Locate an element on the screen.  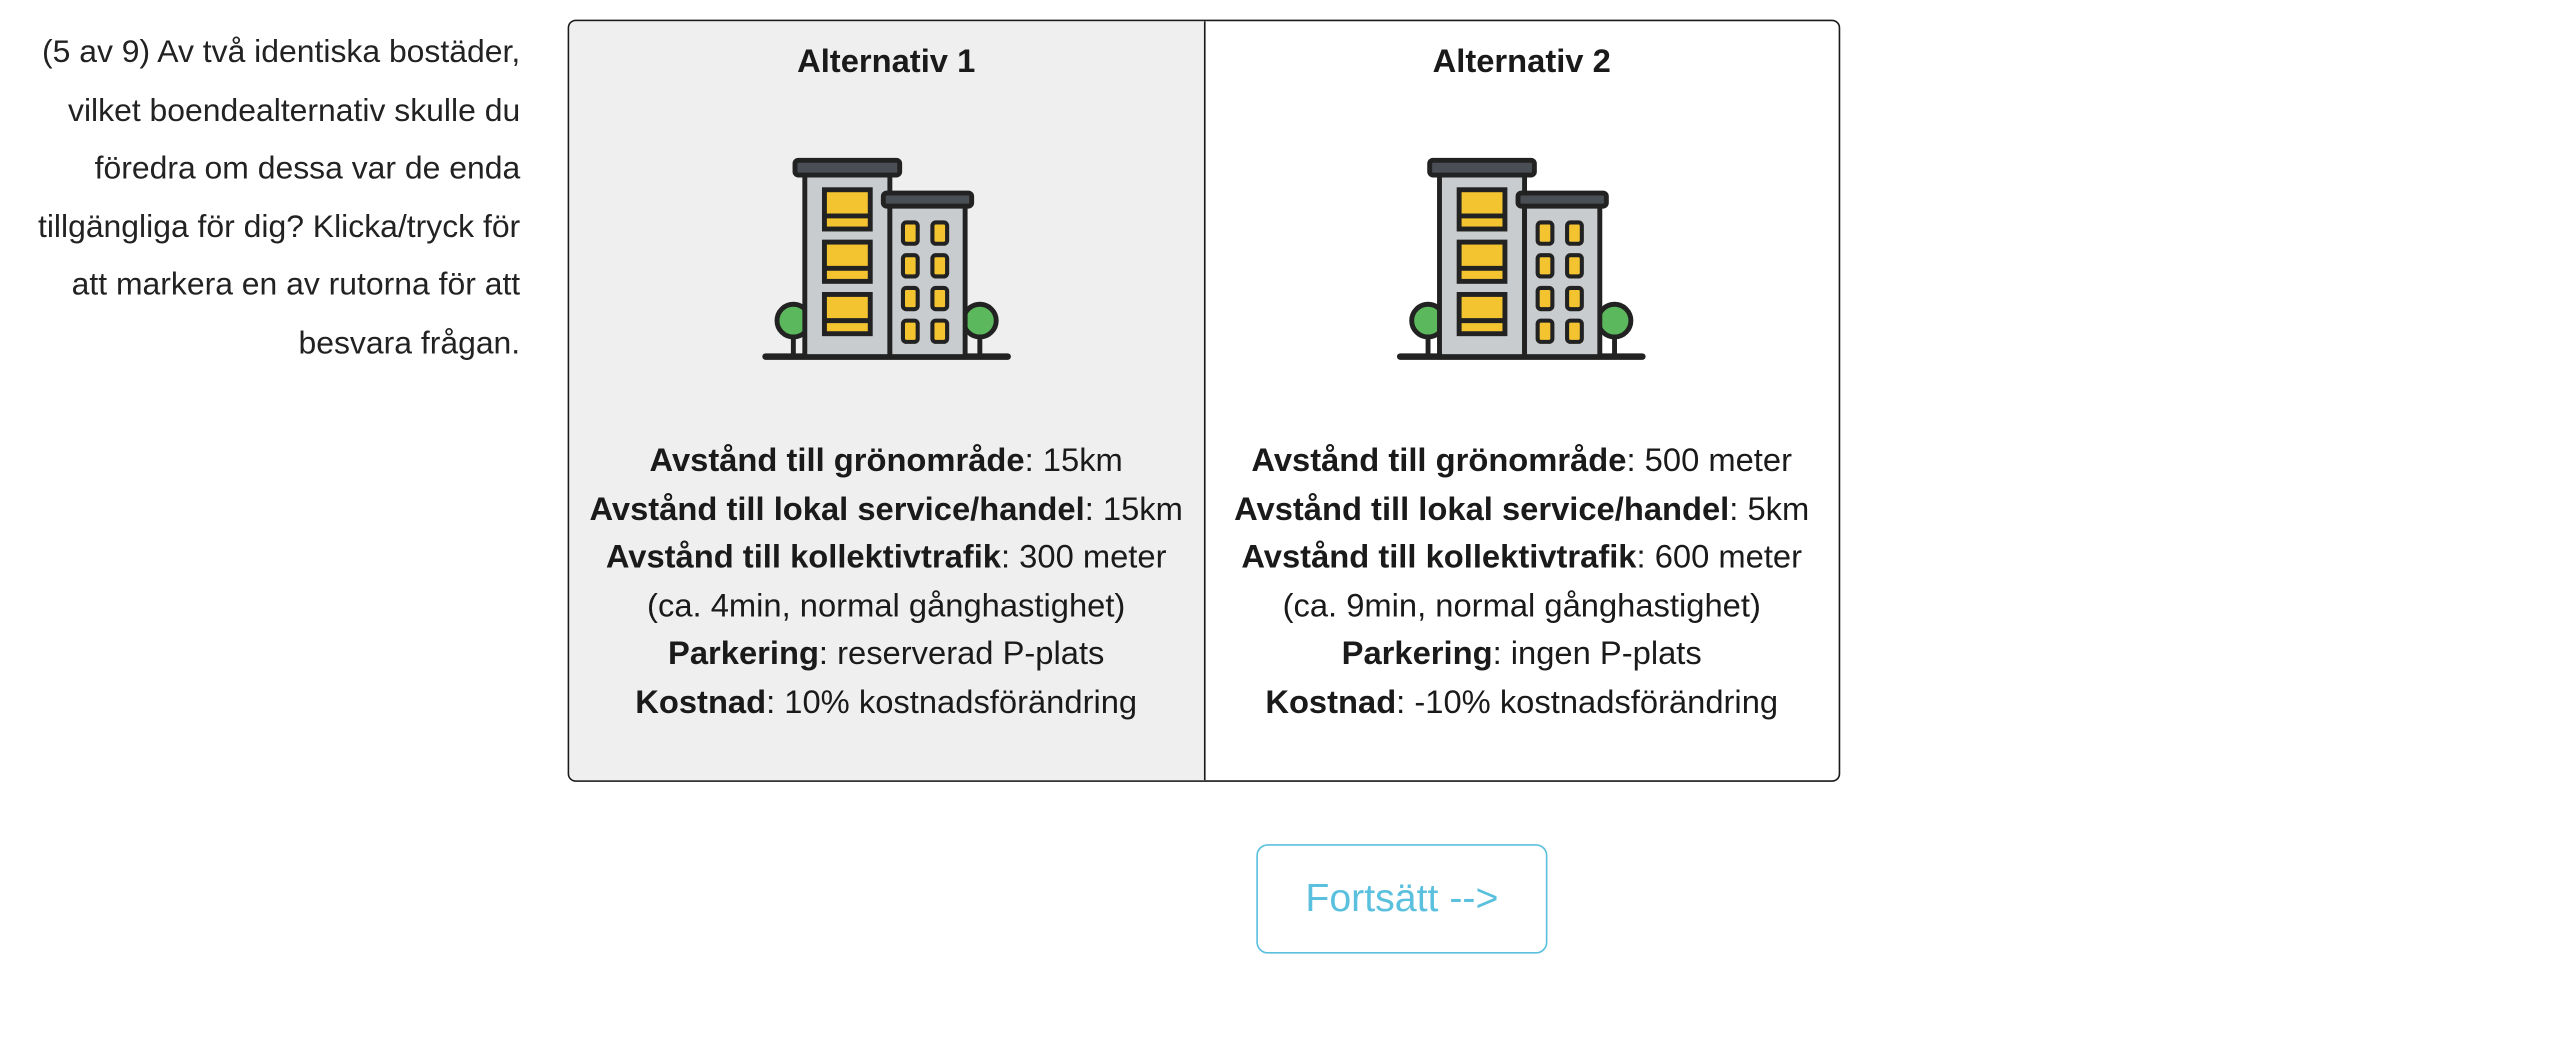
attribute-row: (ca. 4min, normal gånghastighet) is located at coordinates (886, 607).